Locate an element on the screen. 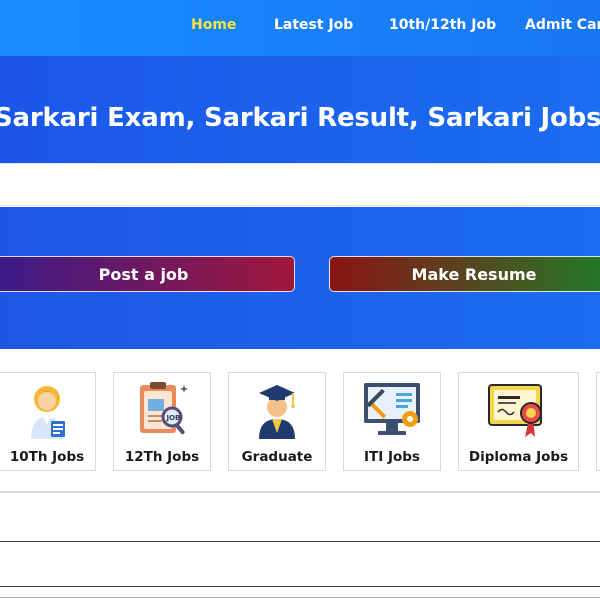 This screenshot has height=600, width=600. student-icon is located at coordinates (48, 412).